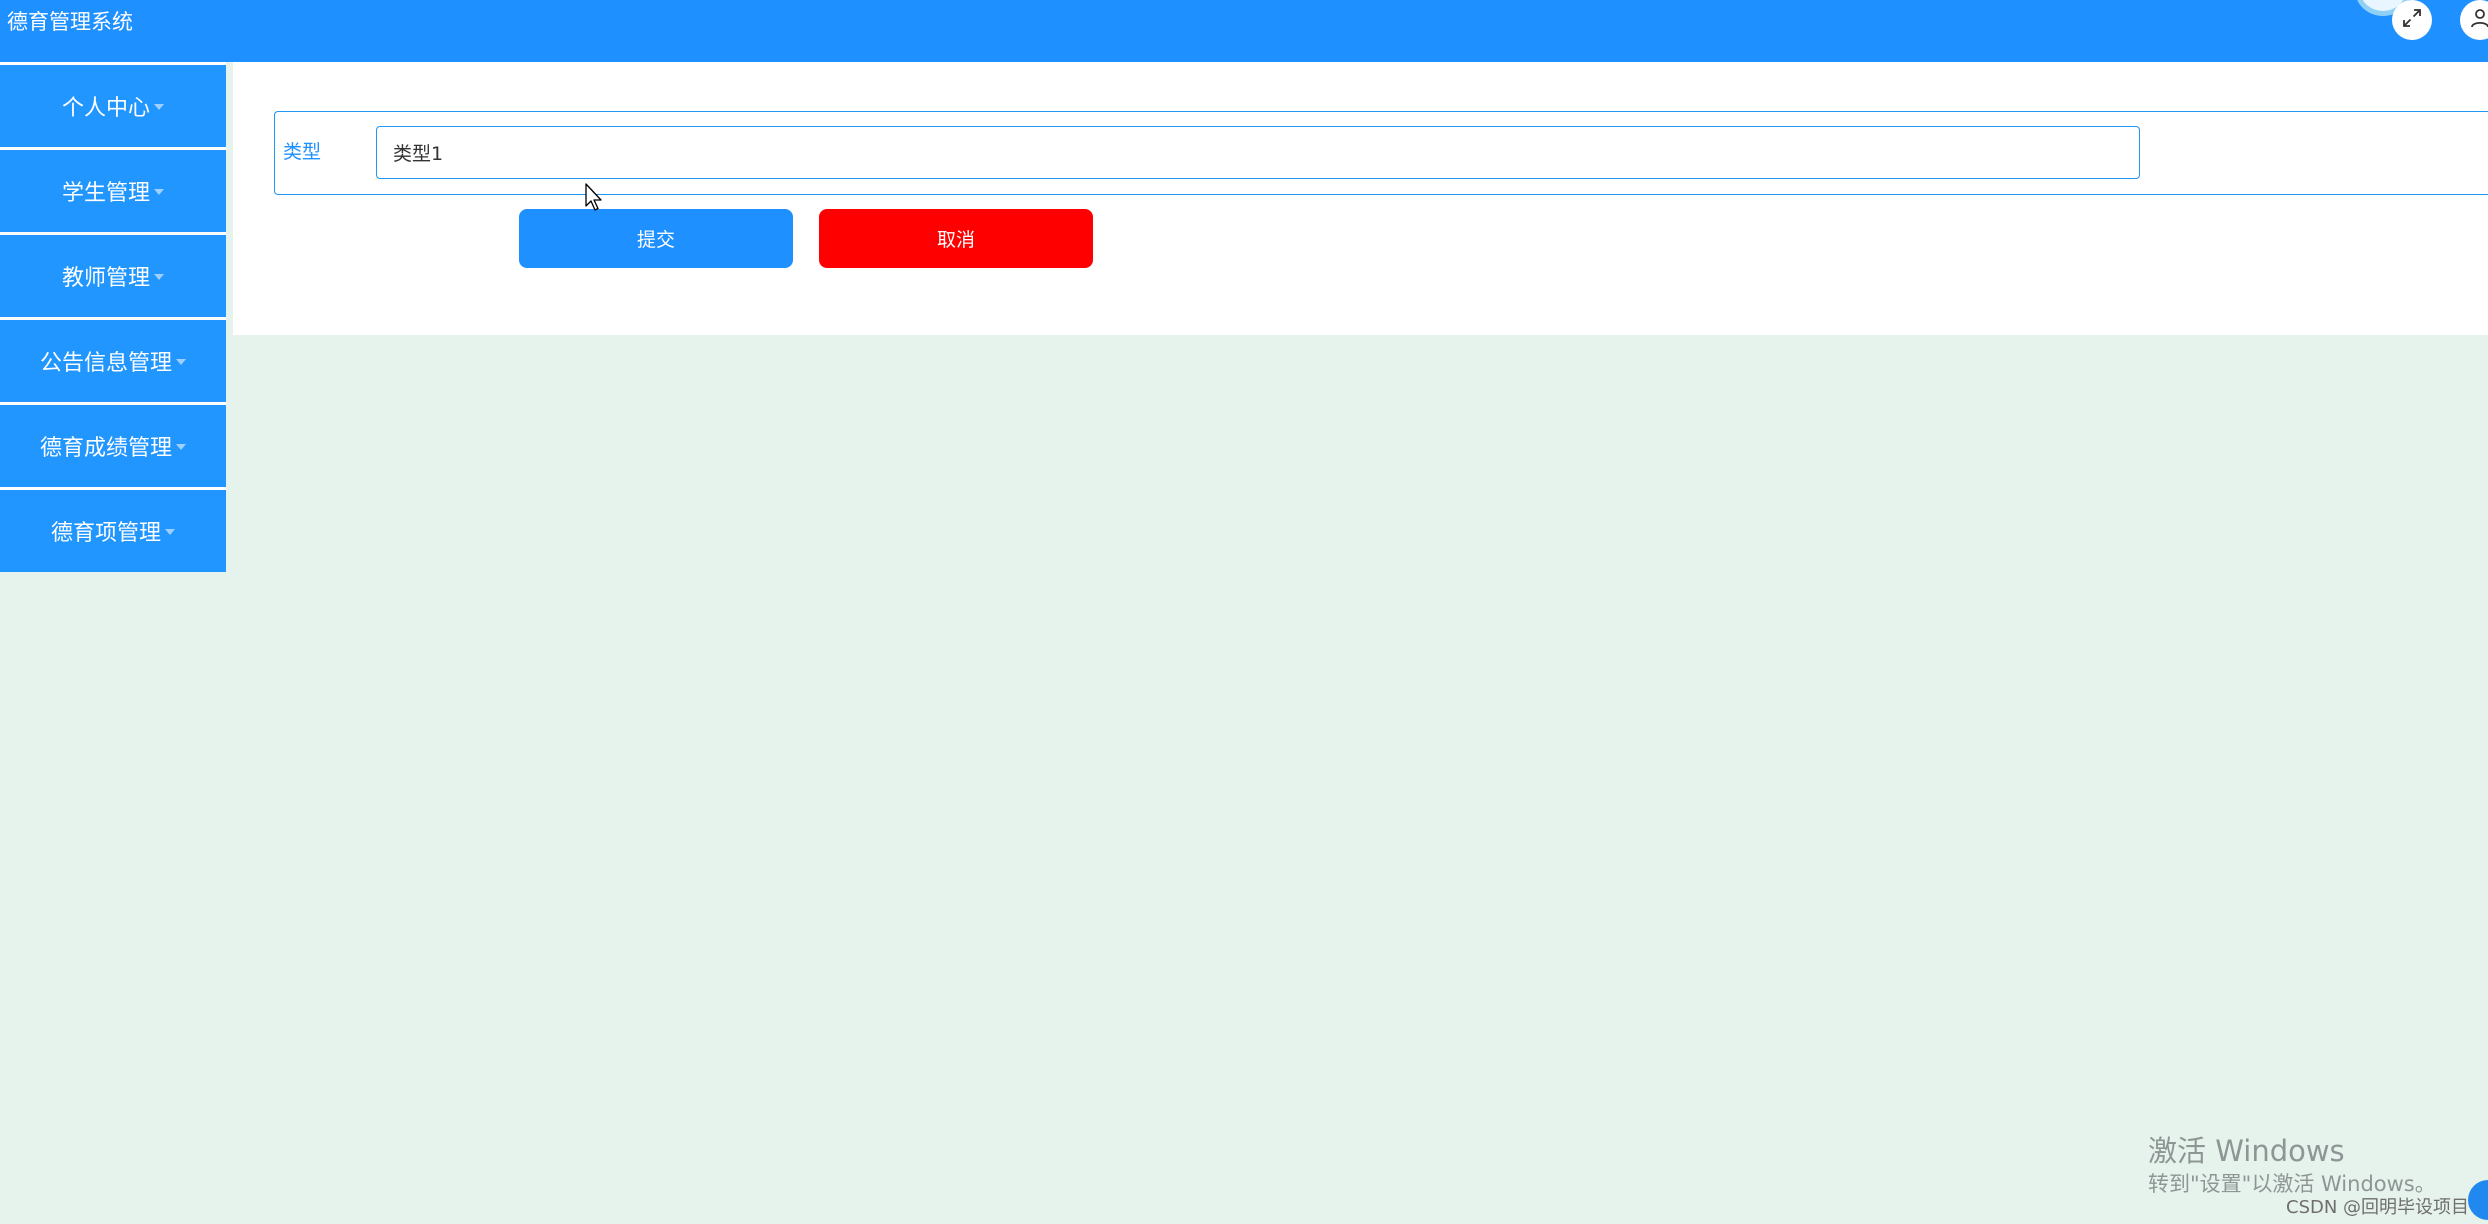  I want to click on submit-button: 提交, so click(656, 238).